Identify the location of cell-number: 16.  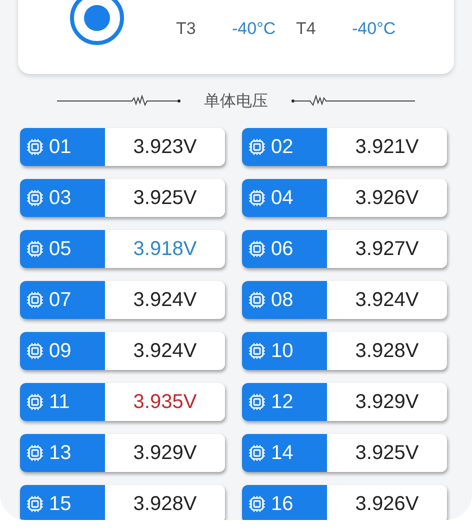
(282, 504).